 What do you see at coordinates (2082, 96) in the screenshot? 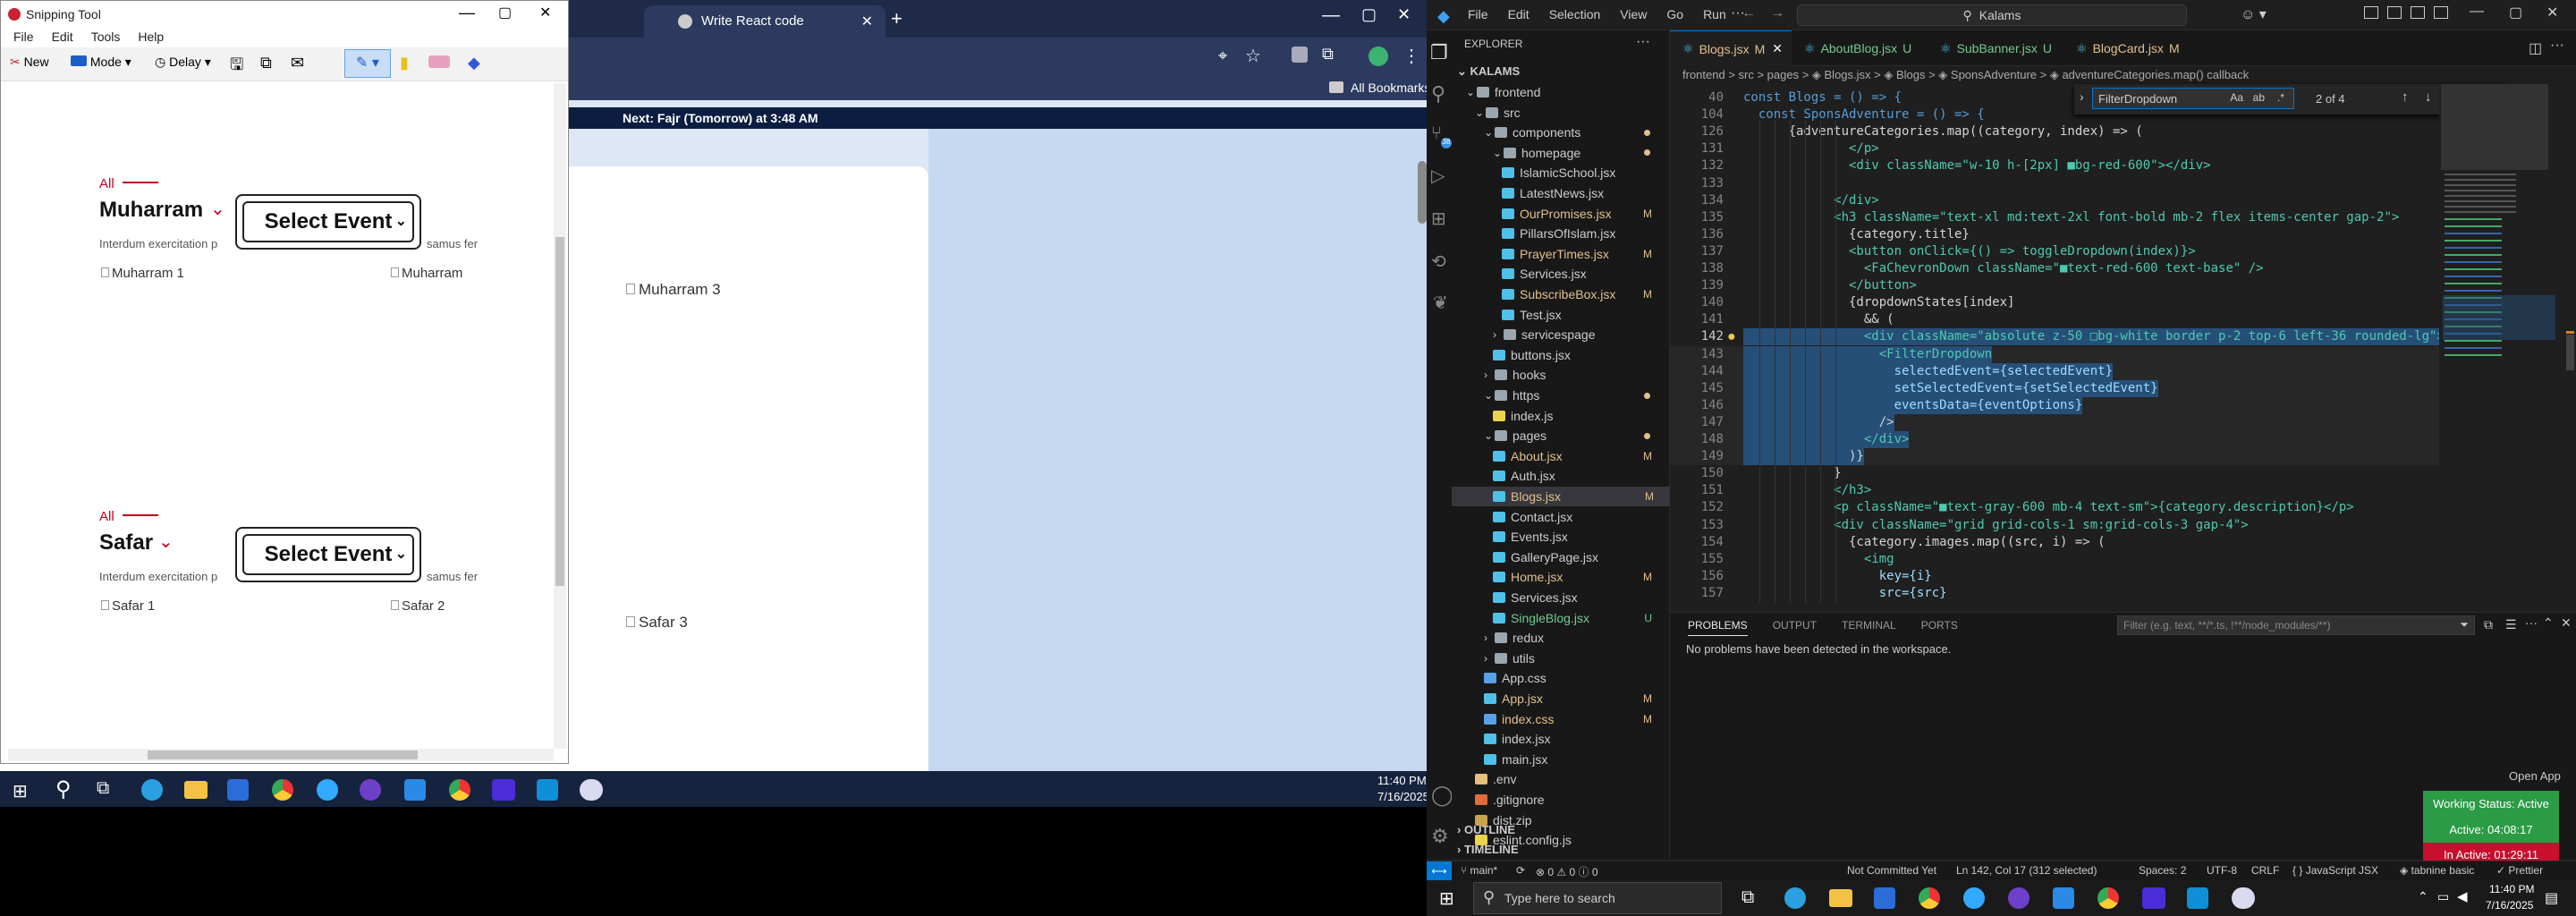
I see `find-toggle-icon: ›` at bounding box center [2082, 96].